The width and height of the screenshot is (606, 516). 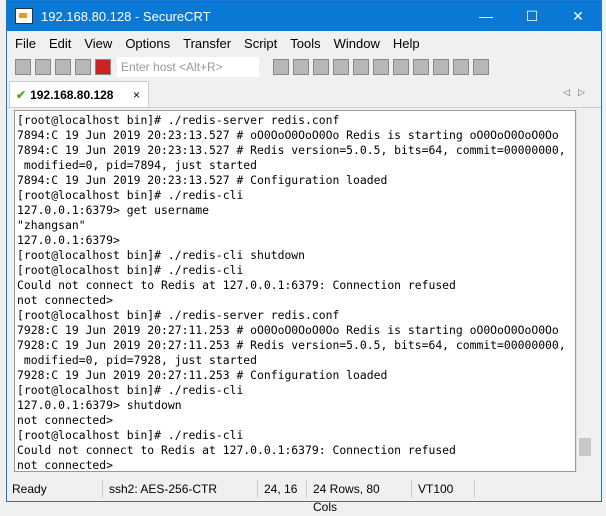 I want to click on window-icon, so click(x=481, y=67).